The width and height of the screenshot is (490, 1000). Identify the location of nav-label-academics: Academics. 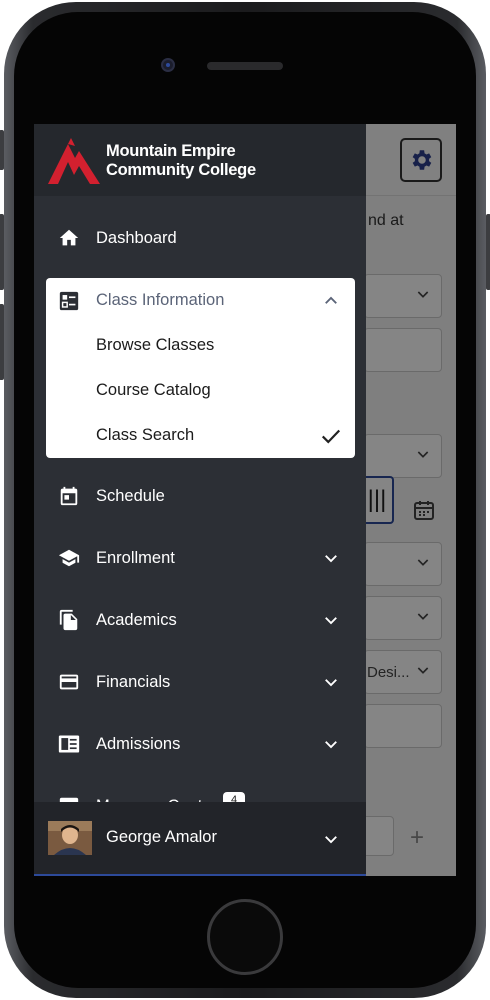
(136, 619).